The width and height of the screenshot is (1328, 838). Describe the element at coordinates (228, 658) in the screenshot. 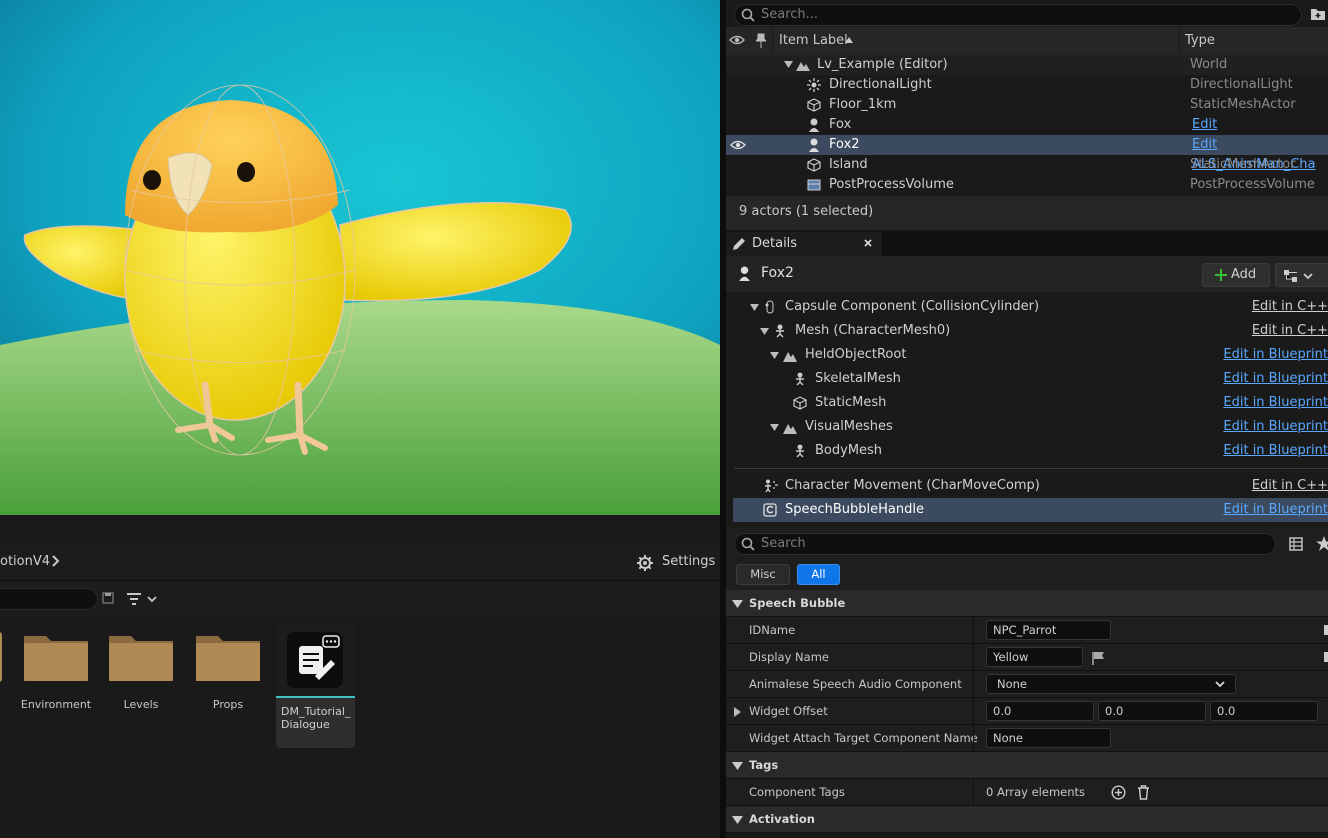

I see `folder-icon` at that location.